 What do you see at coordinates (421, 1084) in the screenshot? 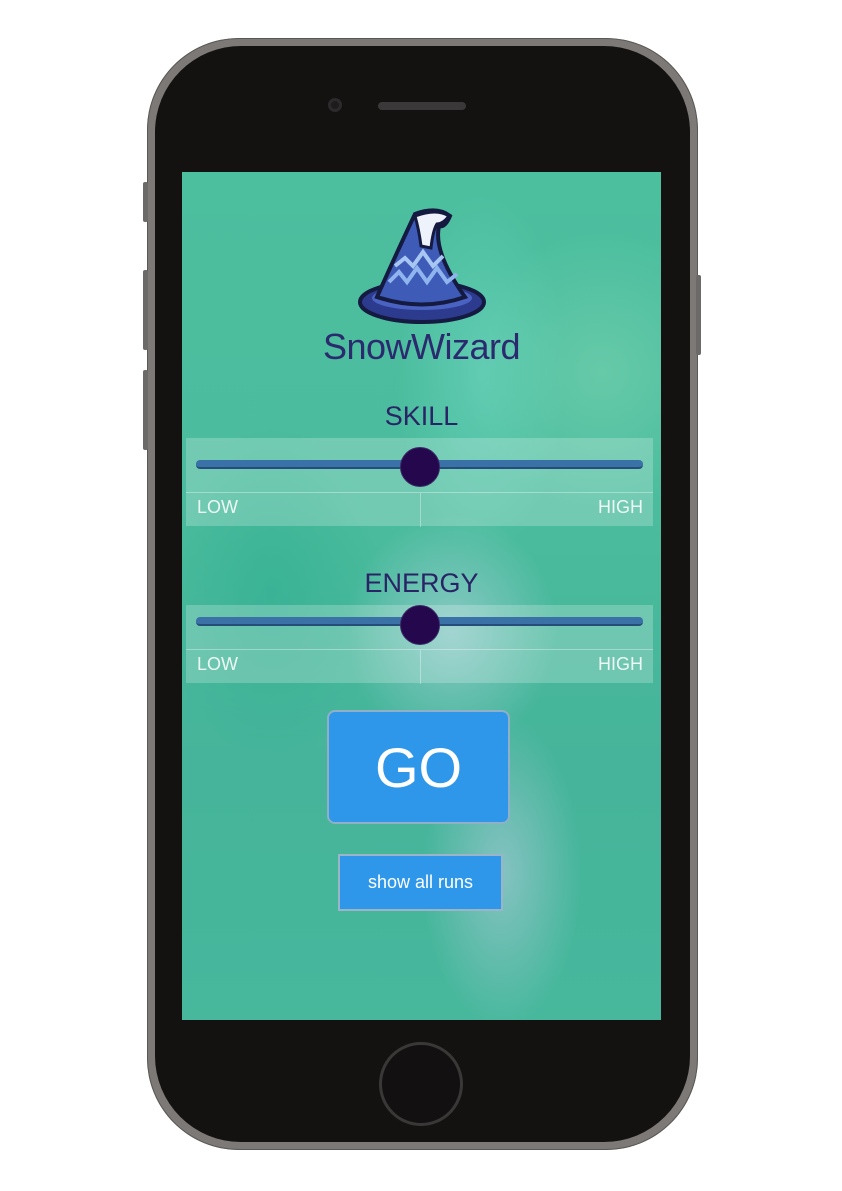
I see `home-button` at bounding box center [421, 1084].